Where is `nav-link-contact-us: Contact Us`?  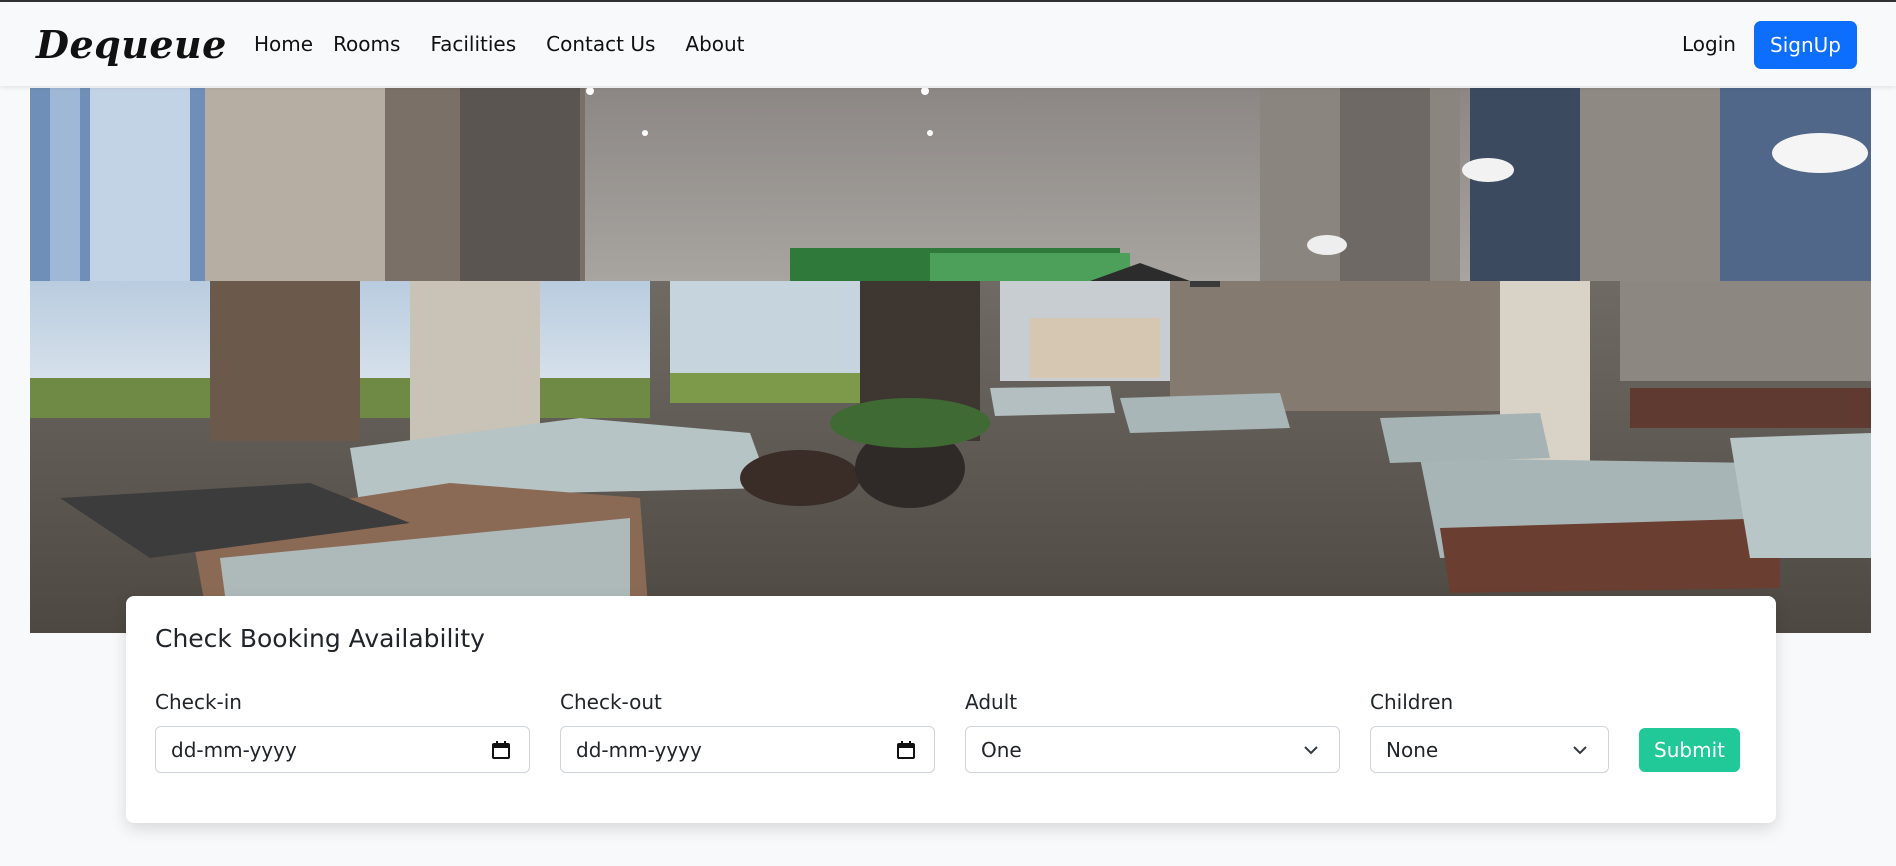 nav-link-contact-us: Contact Us is located at coordinates (600, 44).